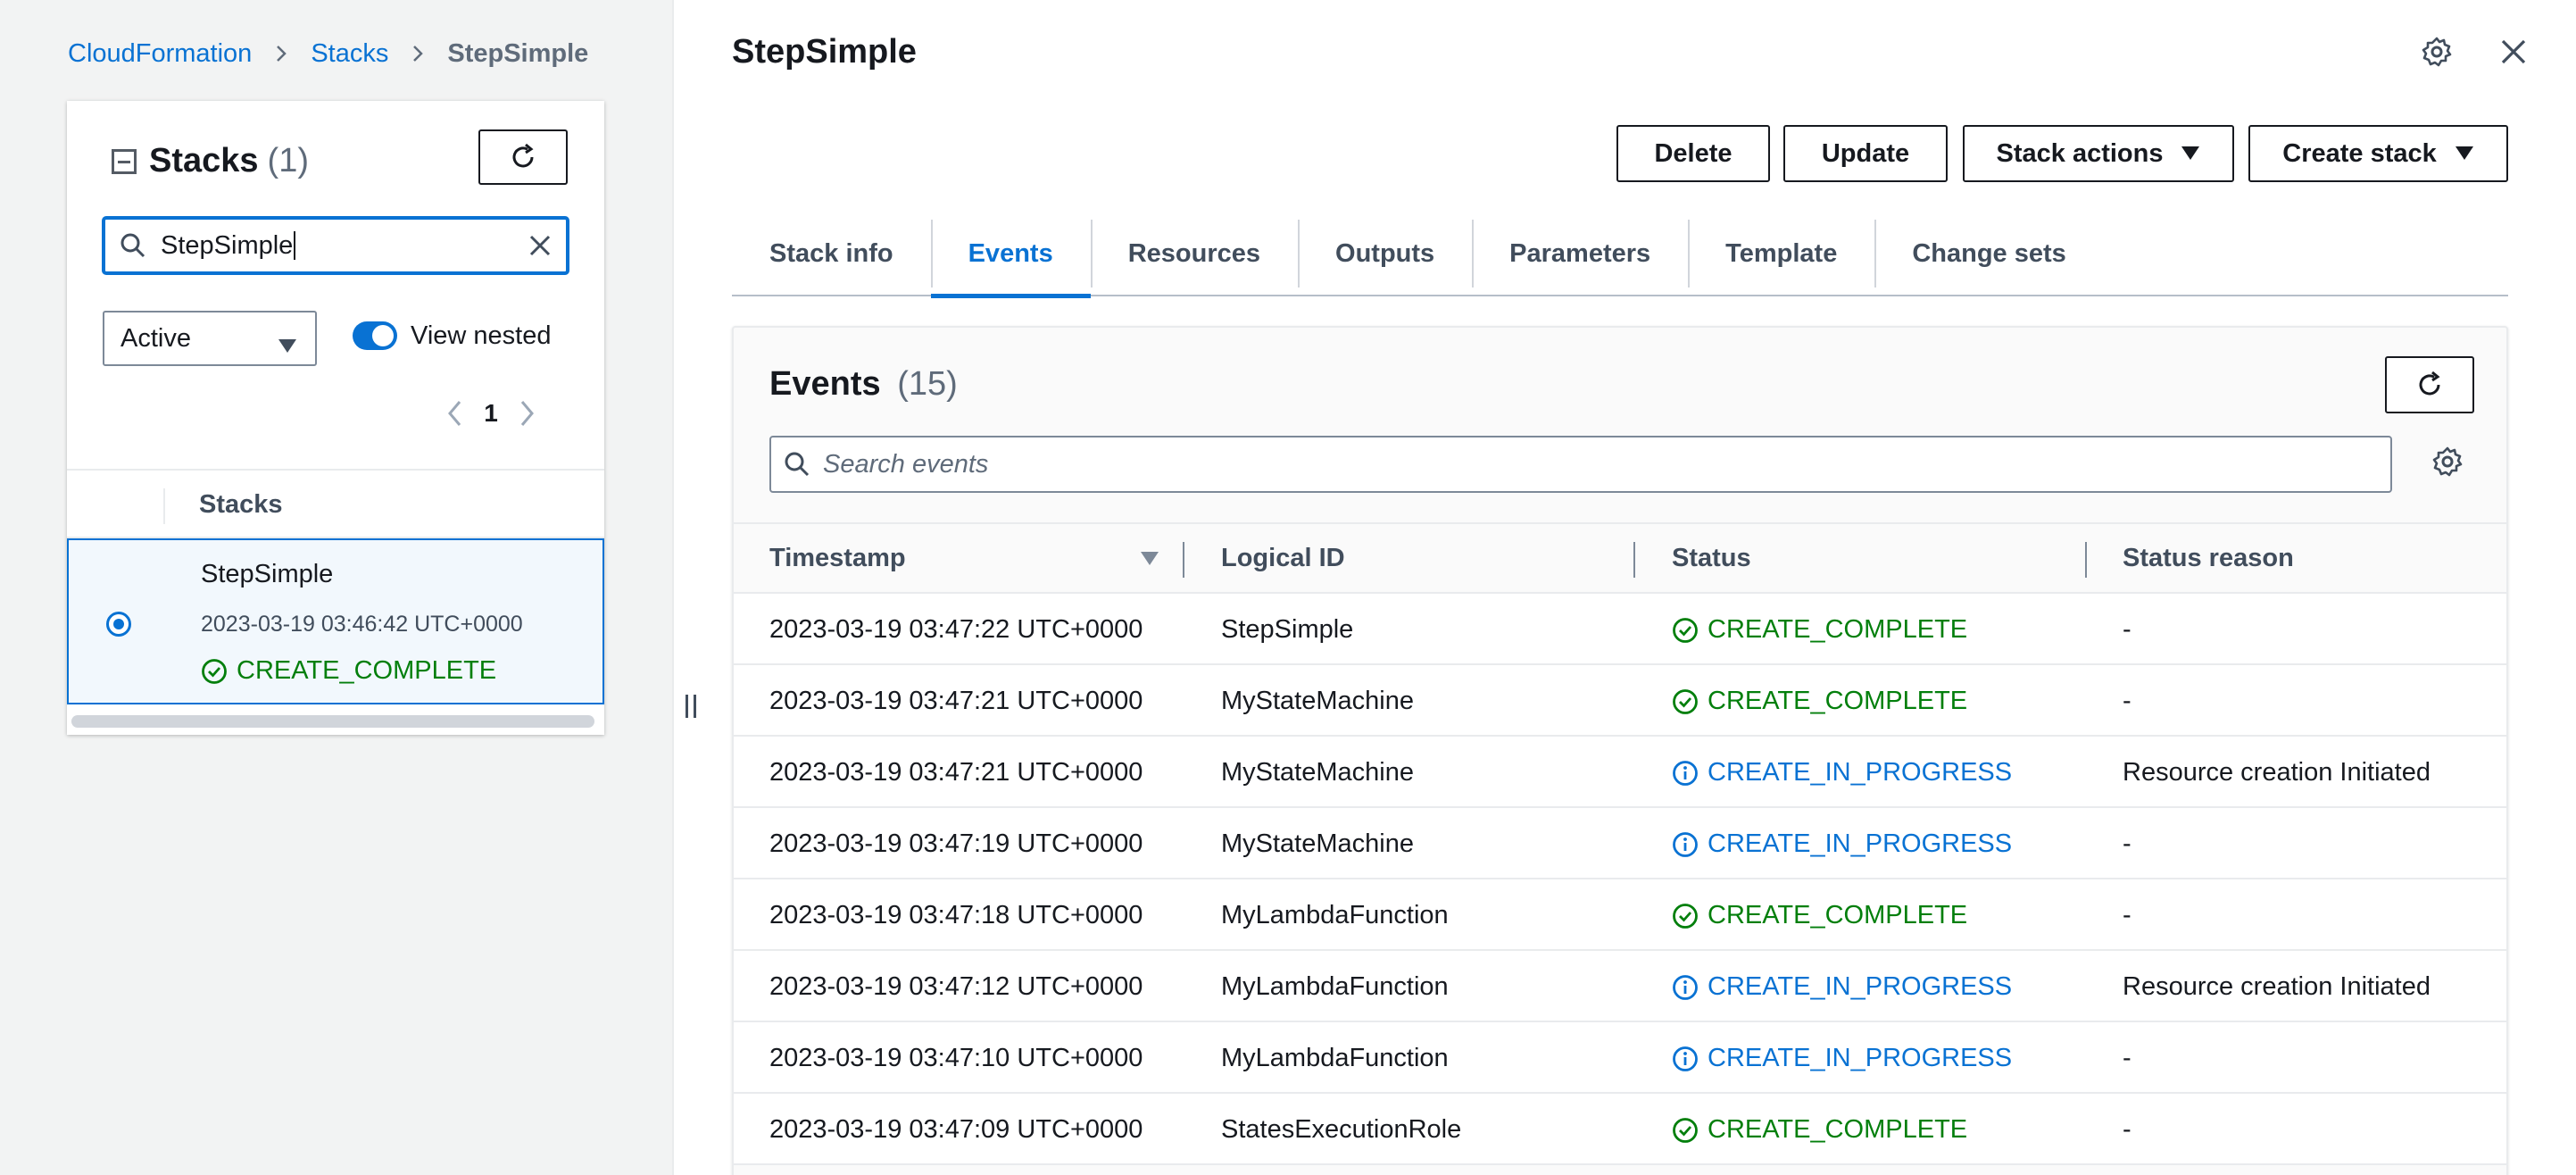 Image resolution: width=2576 pixels, height=1175 pixels. I want to click on column-header-status-reason: Status reason, so click(2209, 559).